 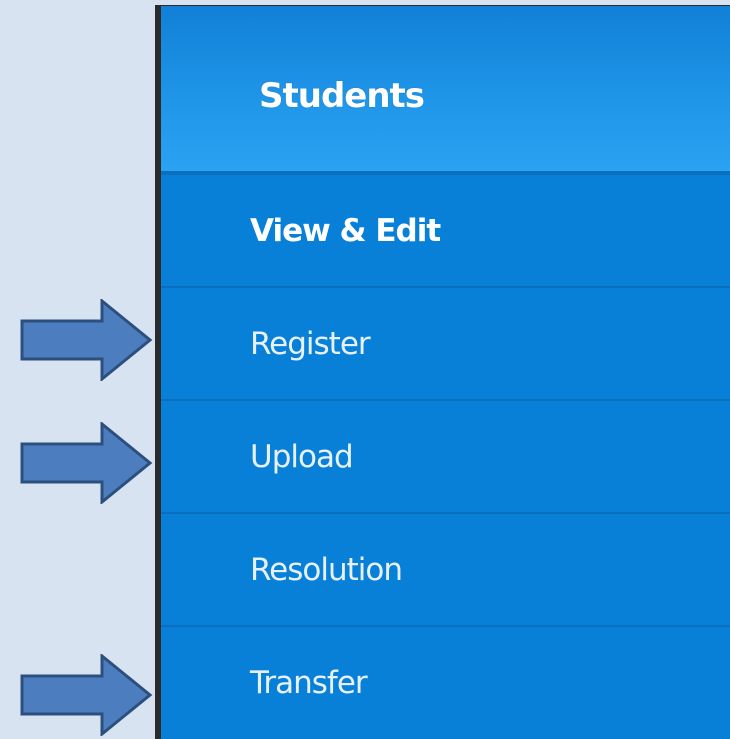 What do you see at coordinates (345, 231) in the screenshot?
I see `menu-item-label: View & Edit` at bounding box center [345, 231].